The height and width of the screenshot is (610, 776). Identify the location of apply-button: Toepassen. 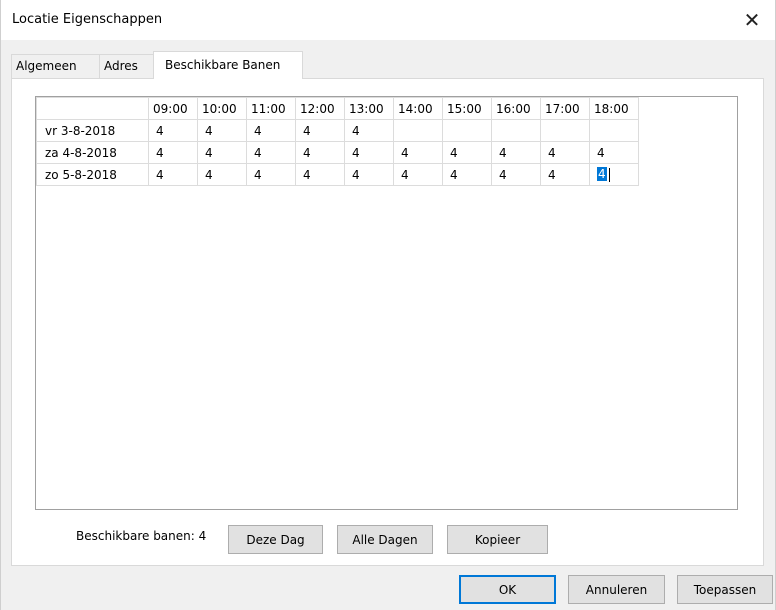
(725, 589).